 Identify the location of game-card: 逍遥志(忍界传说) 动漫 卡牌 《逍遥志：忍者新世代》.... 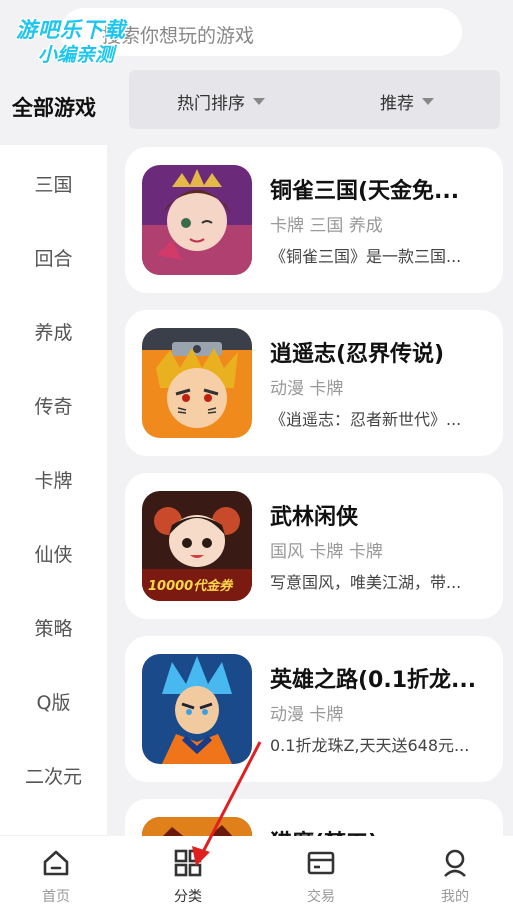
(314, 383).